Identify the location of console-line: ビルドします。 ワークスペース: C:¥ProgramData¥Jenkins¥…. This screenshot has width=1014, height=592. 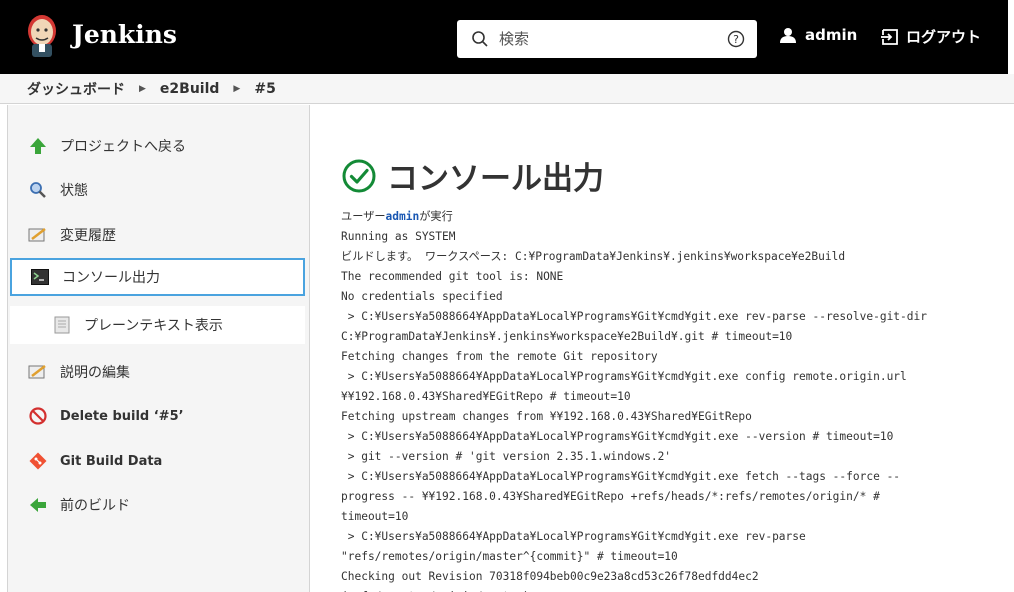
(593, 256).